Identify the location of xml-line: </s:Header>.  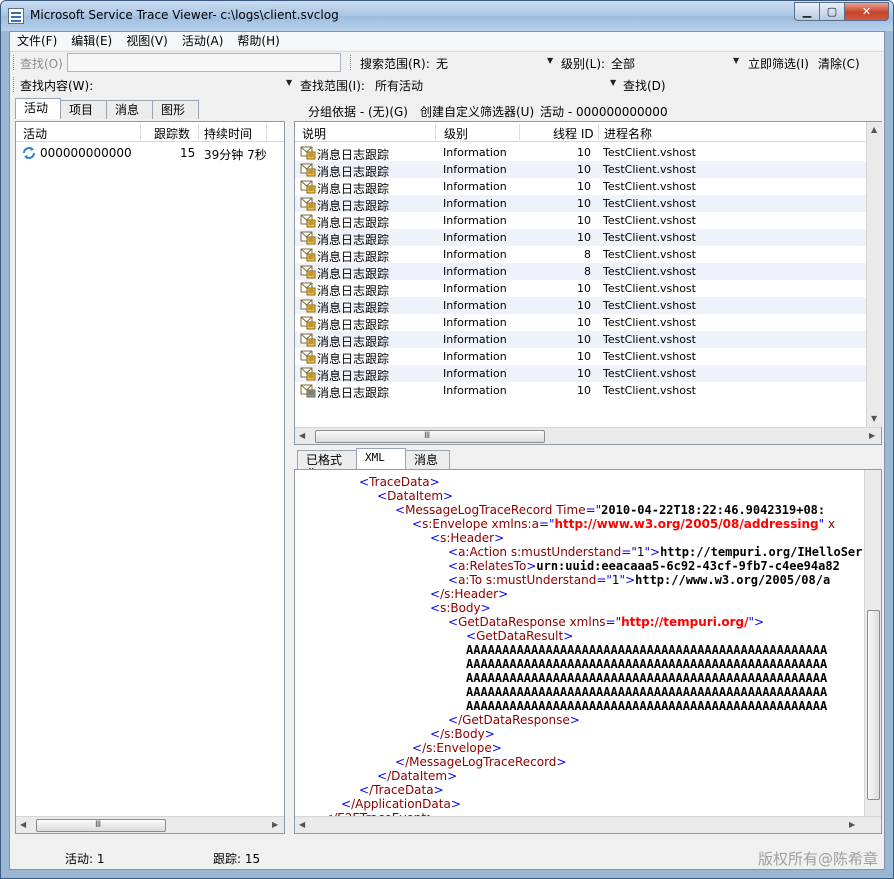
(469, 594).